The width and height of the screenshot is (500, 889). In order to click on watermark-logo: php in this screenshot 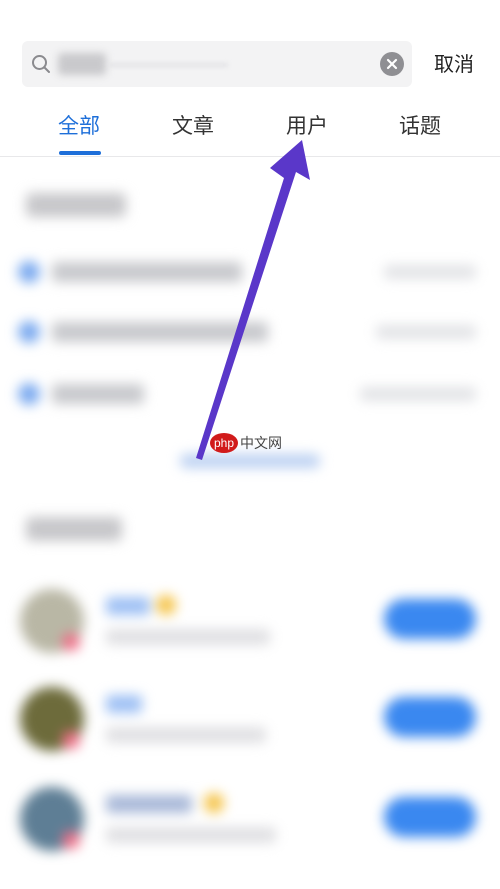, I will do `click(224, 442)`.